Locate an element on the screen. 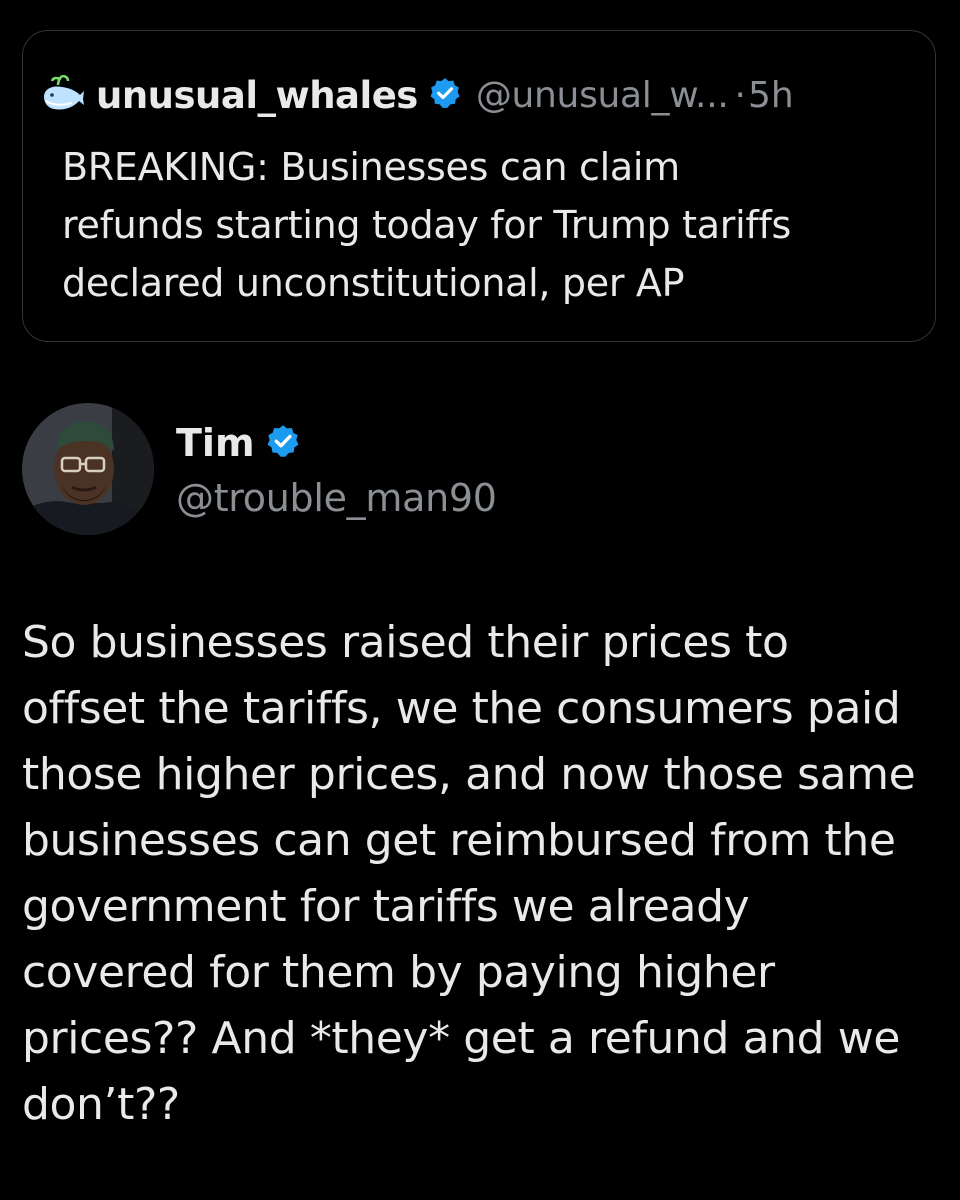 This screenshot has height=1200, width=960. quoted-text-line: declared unconstitutional, per AP is located at coordinates (373, 283).